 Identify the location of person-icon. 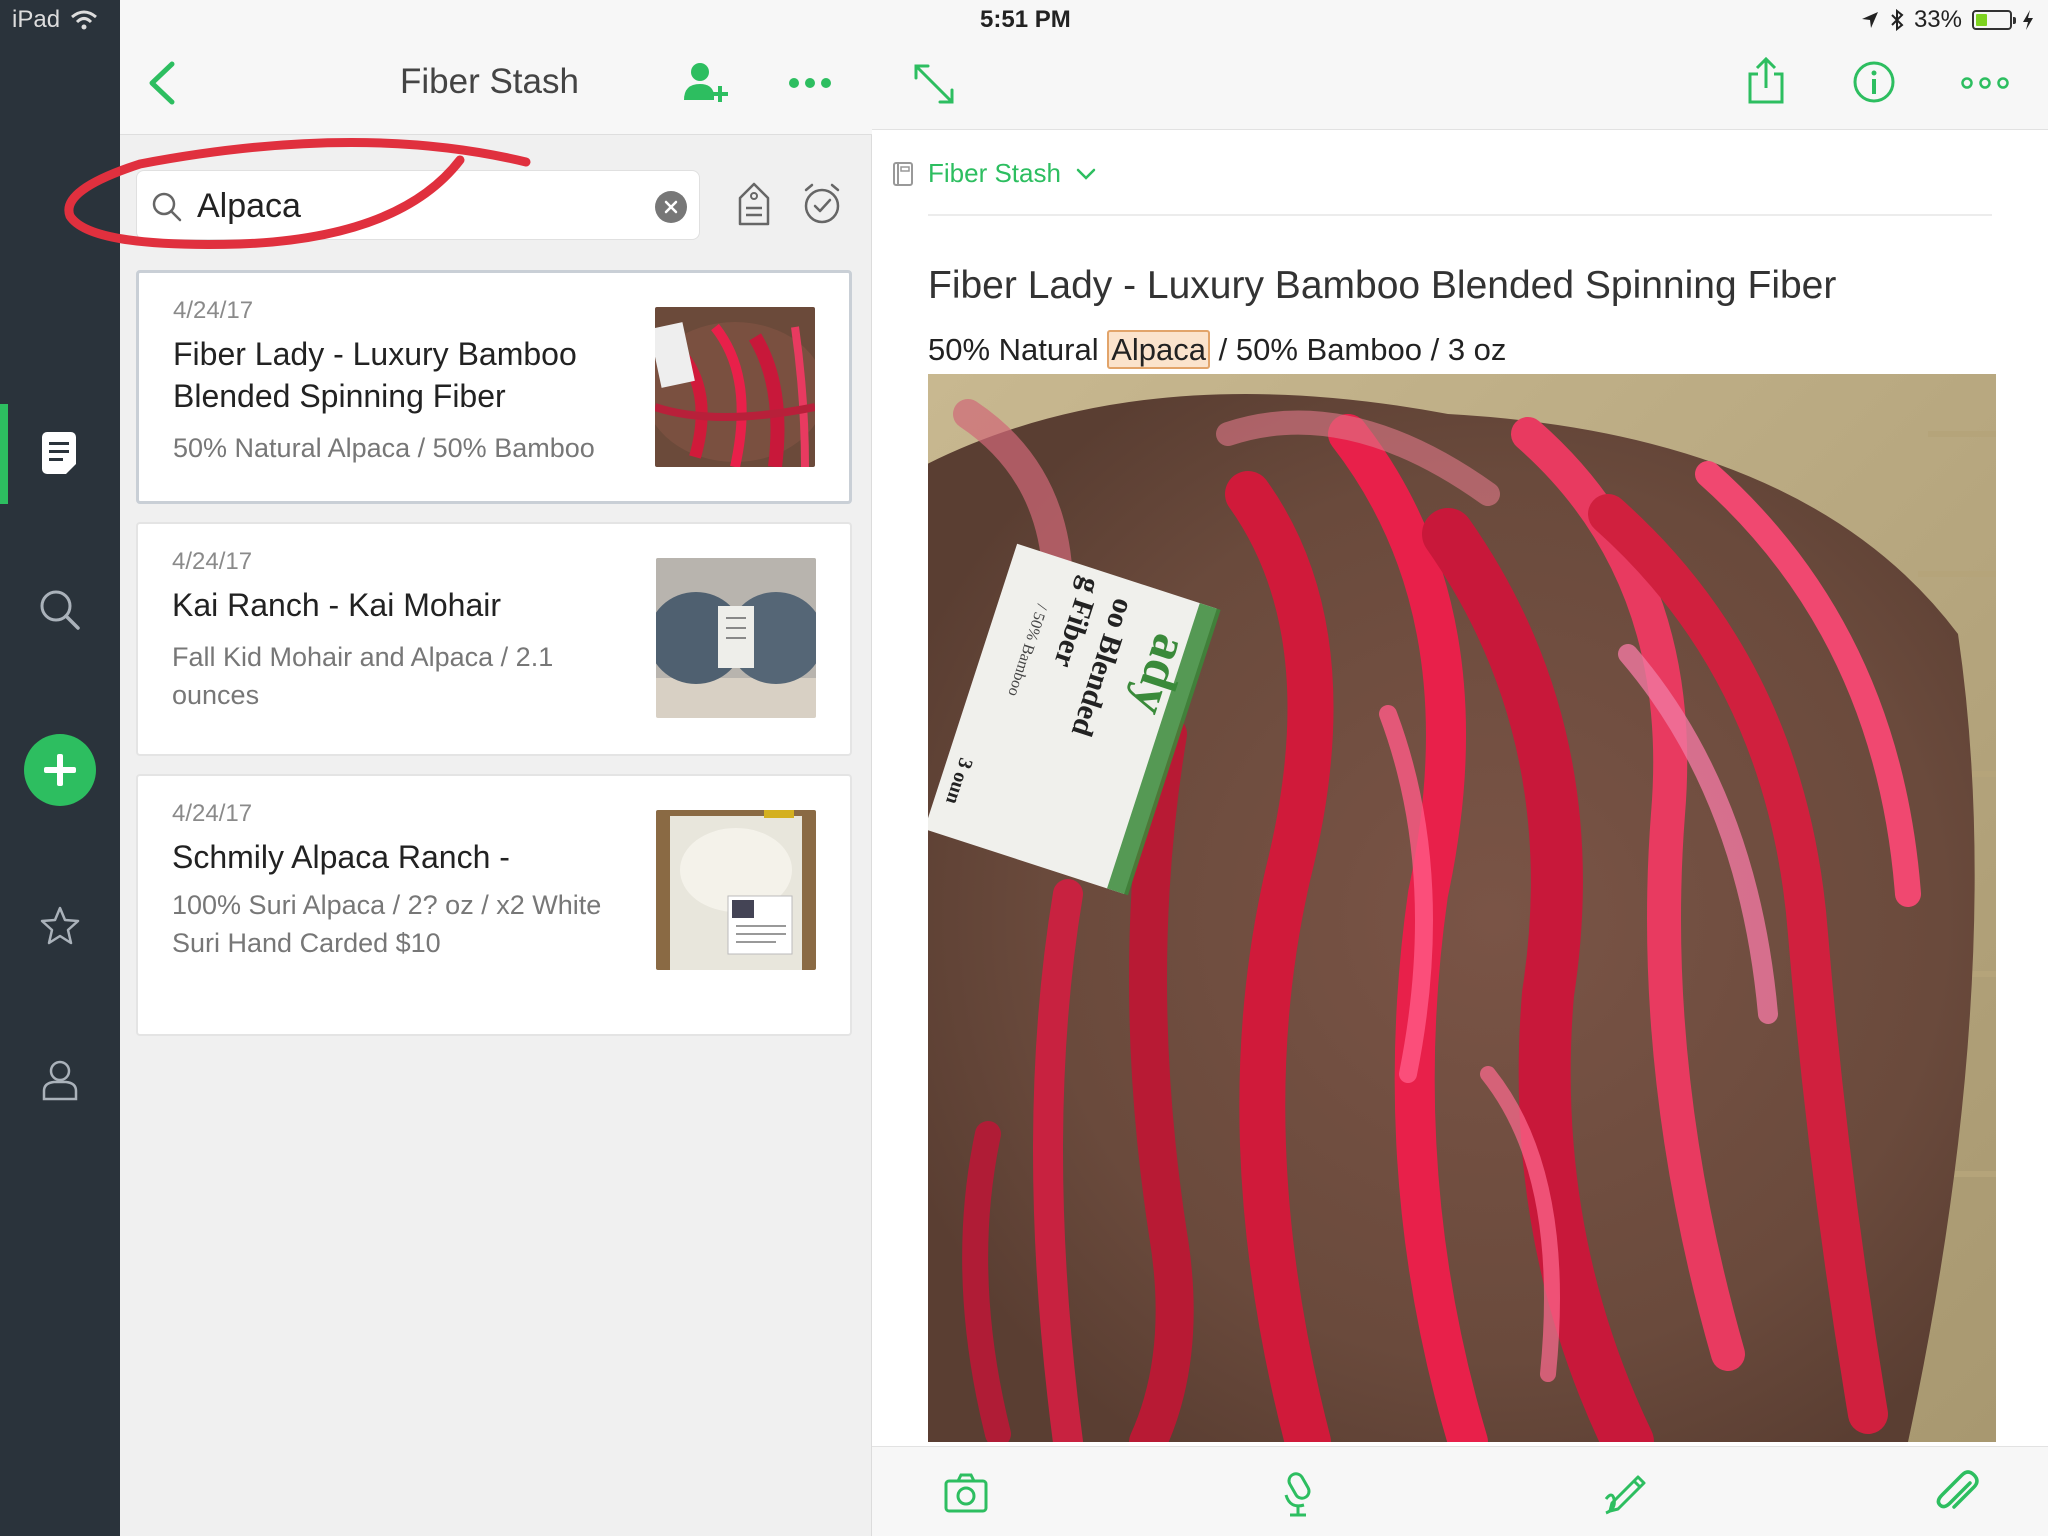
(60, 1080).